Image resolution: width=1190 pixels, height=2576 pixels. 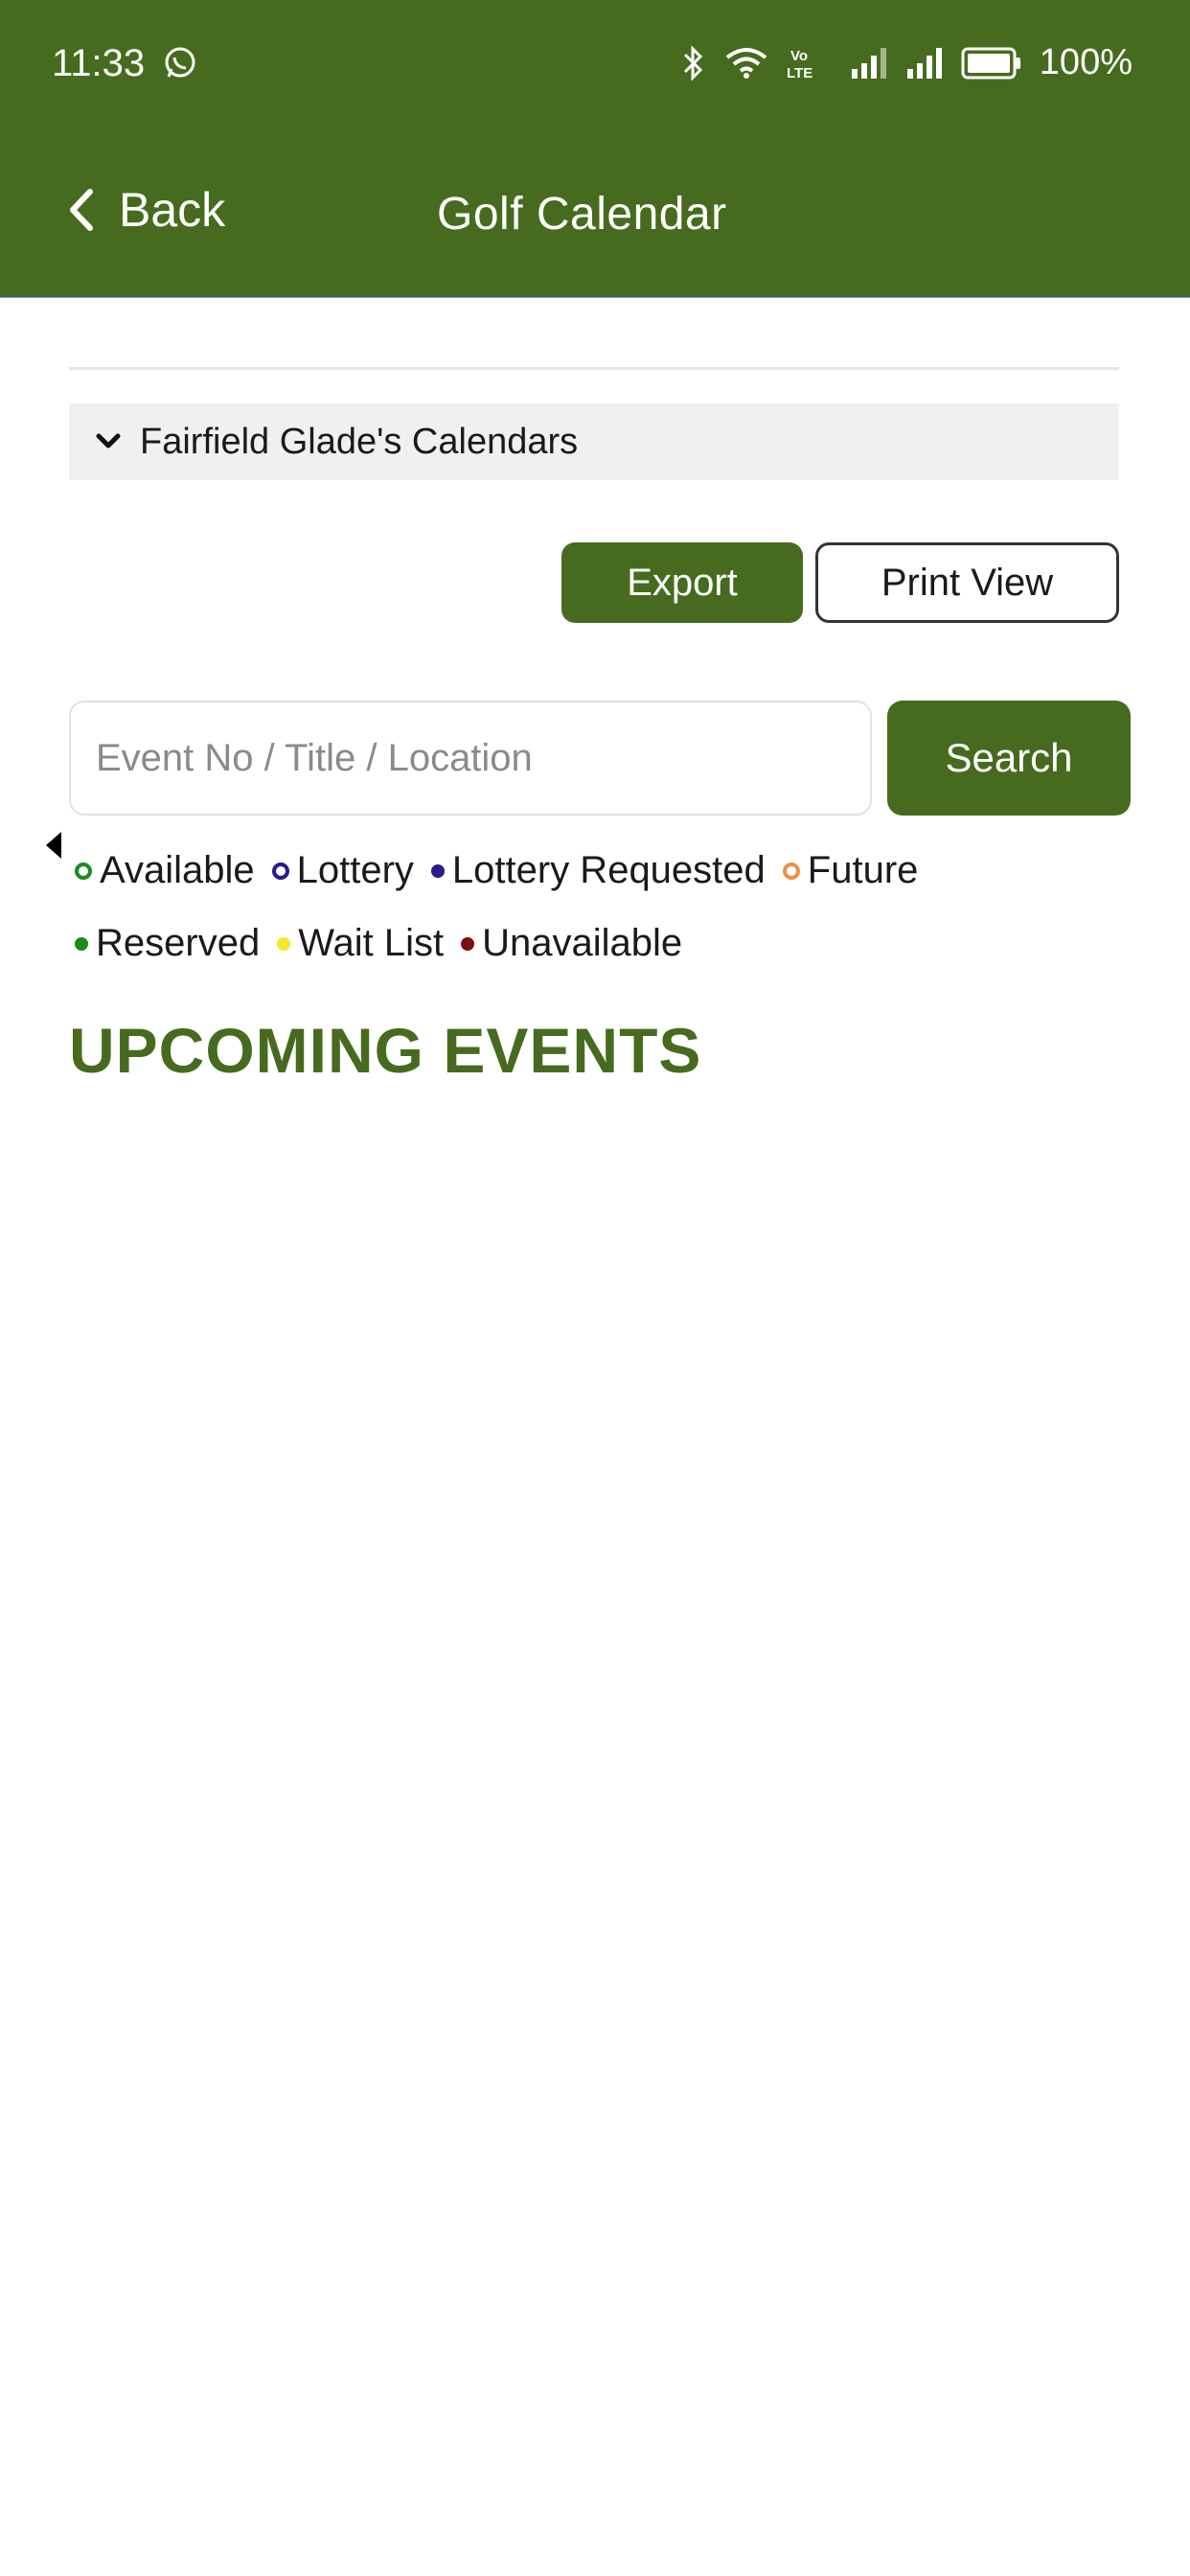 What do you see at coordinates (99, 63) in the screenshot?
I see `status-time: 11:33` at bounding box center [99, 63].